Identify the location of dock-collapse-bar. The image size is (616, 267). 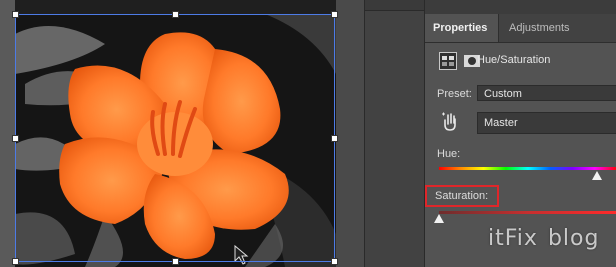
(395, 5).